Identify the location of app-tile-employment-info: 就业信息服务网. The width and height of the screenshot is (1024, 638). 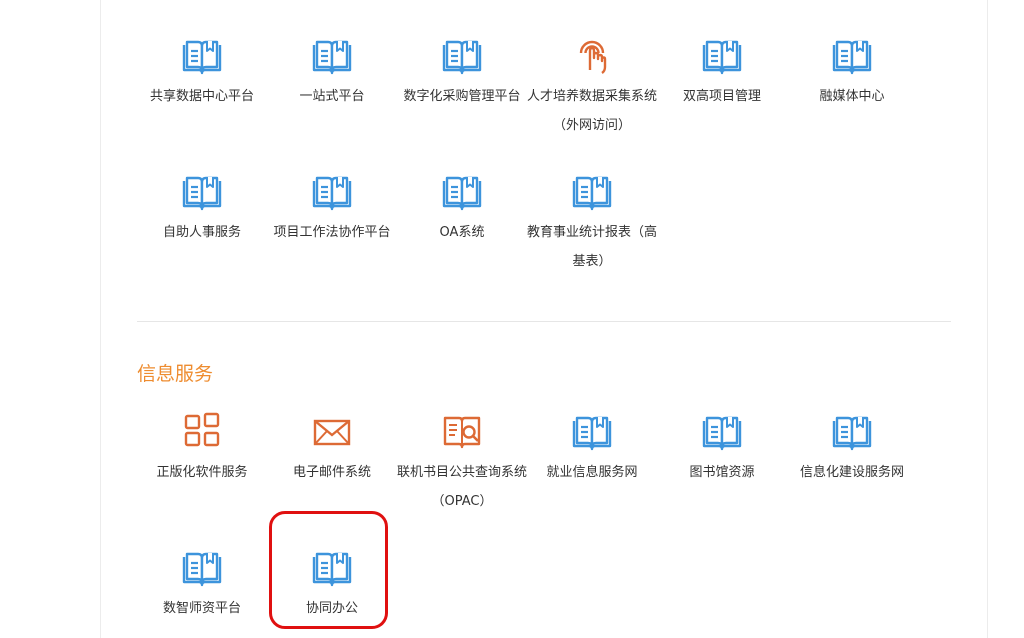
(592, 449).